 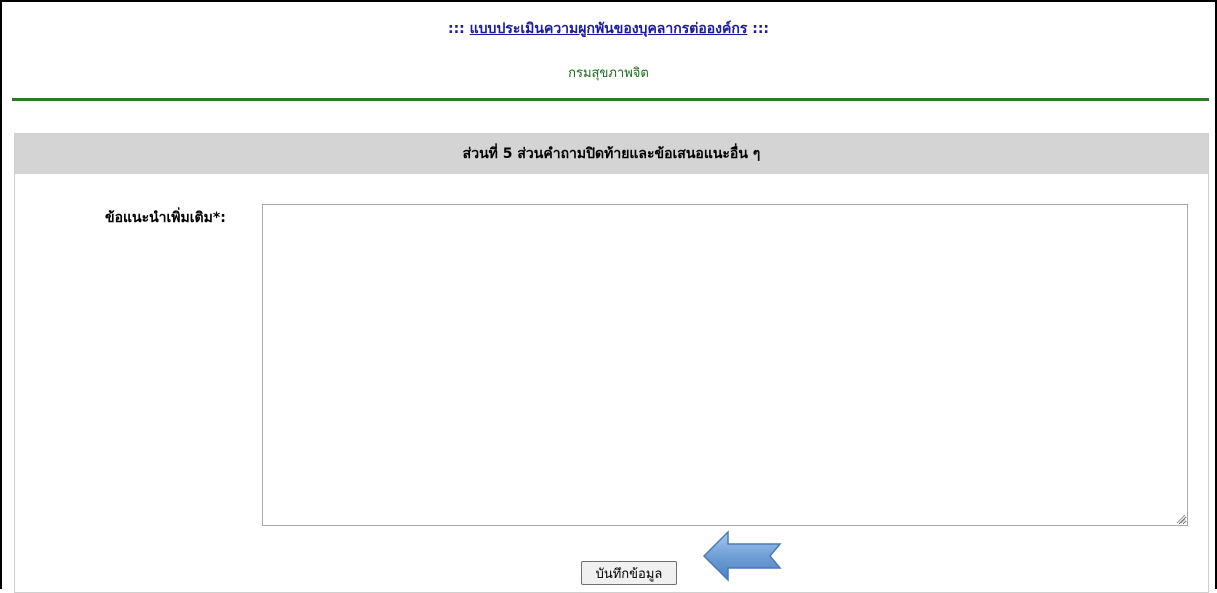 What do you see at coordinates (608, 73) in the screenshot?
I see `department-subtitle: กรมสุขภาพจิต` at bounding box center [608, 73].